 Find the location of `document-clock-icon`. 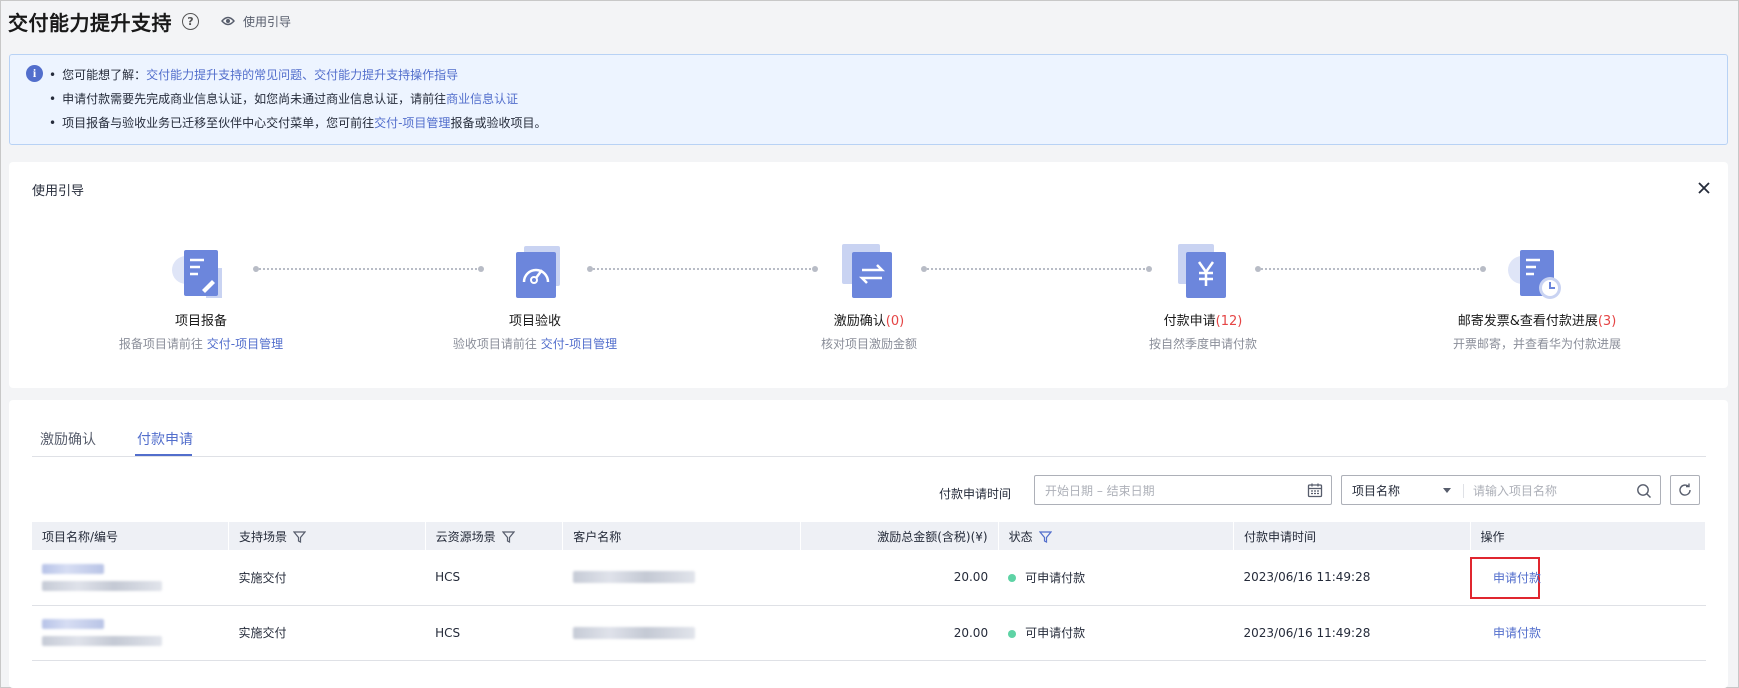

document-clock-icon is located at coordinates (1537, 274).